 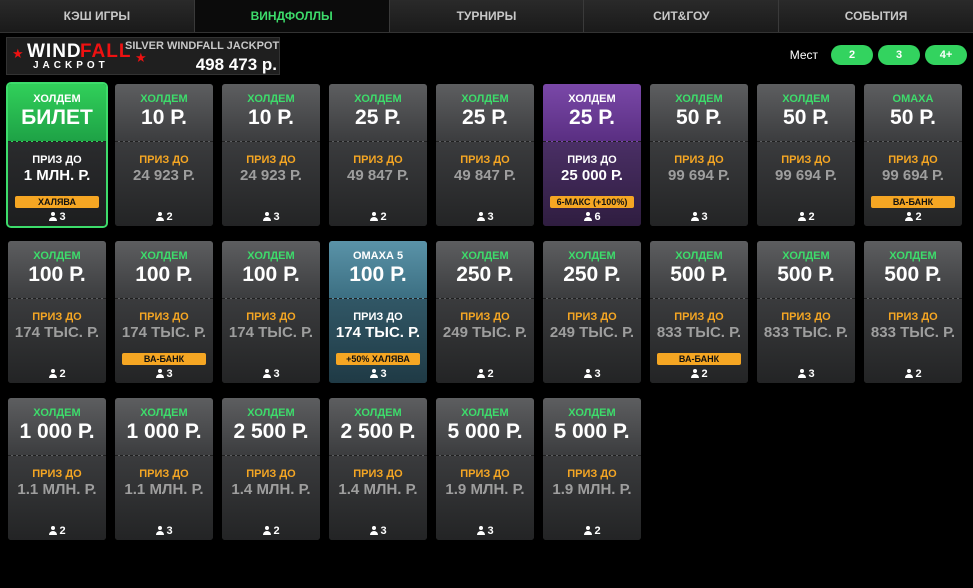 What do you see at coordinates (485, 270) in the screenshot?
I see `card-header: ХОЛДЕМ 250 Р.` at bounding box center [485, 270].